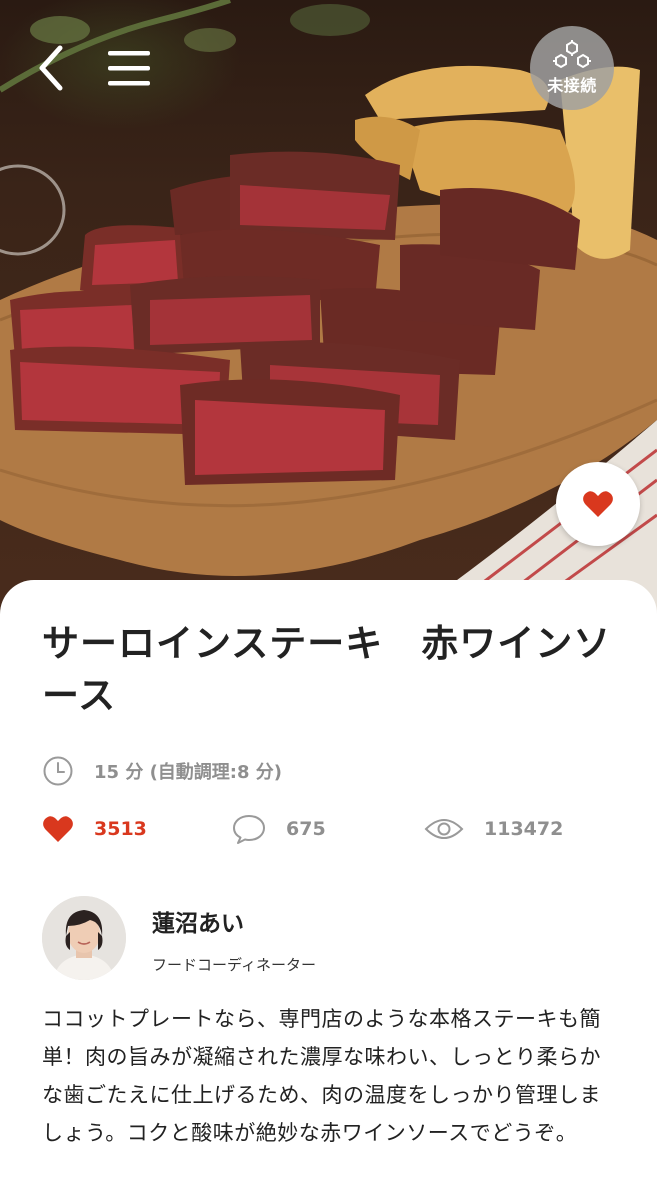 Image resolution: width=657 pixels, height=1200 pixels. Describe the element at coordinates (198, 921) in the screenshot. I see `author-name: 蓮沼あい` at that location.